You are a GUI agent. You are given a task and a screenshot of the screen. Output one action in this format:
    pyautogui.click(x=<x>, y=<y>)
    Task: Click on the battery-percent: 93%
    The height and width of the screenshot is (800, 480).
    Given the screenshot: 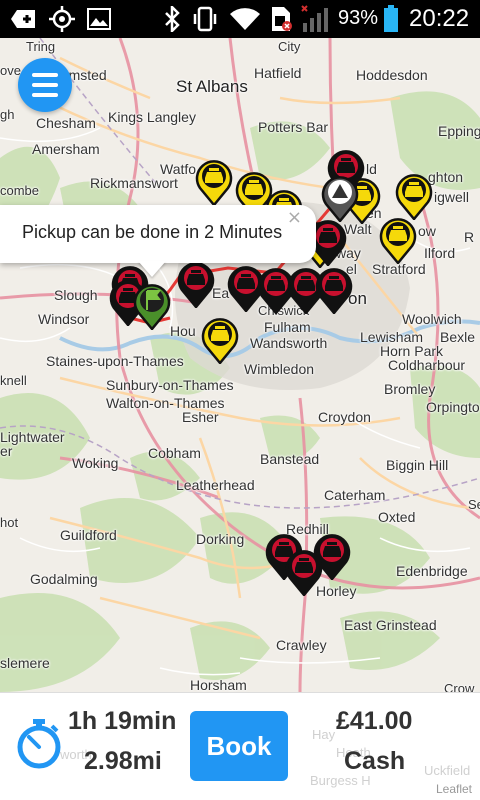 What is the action you would take?
    pyautogui.click(x=358, y=18)
    